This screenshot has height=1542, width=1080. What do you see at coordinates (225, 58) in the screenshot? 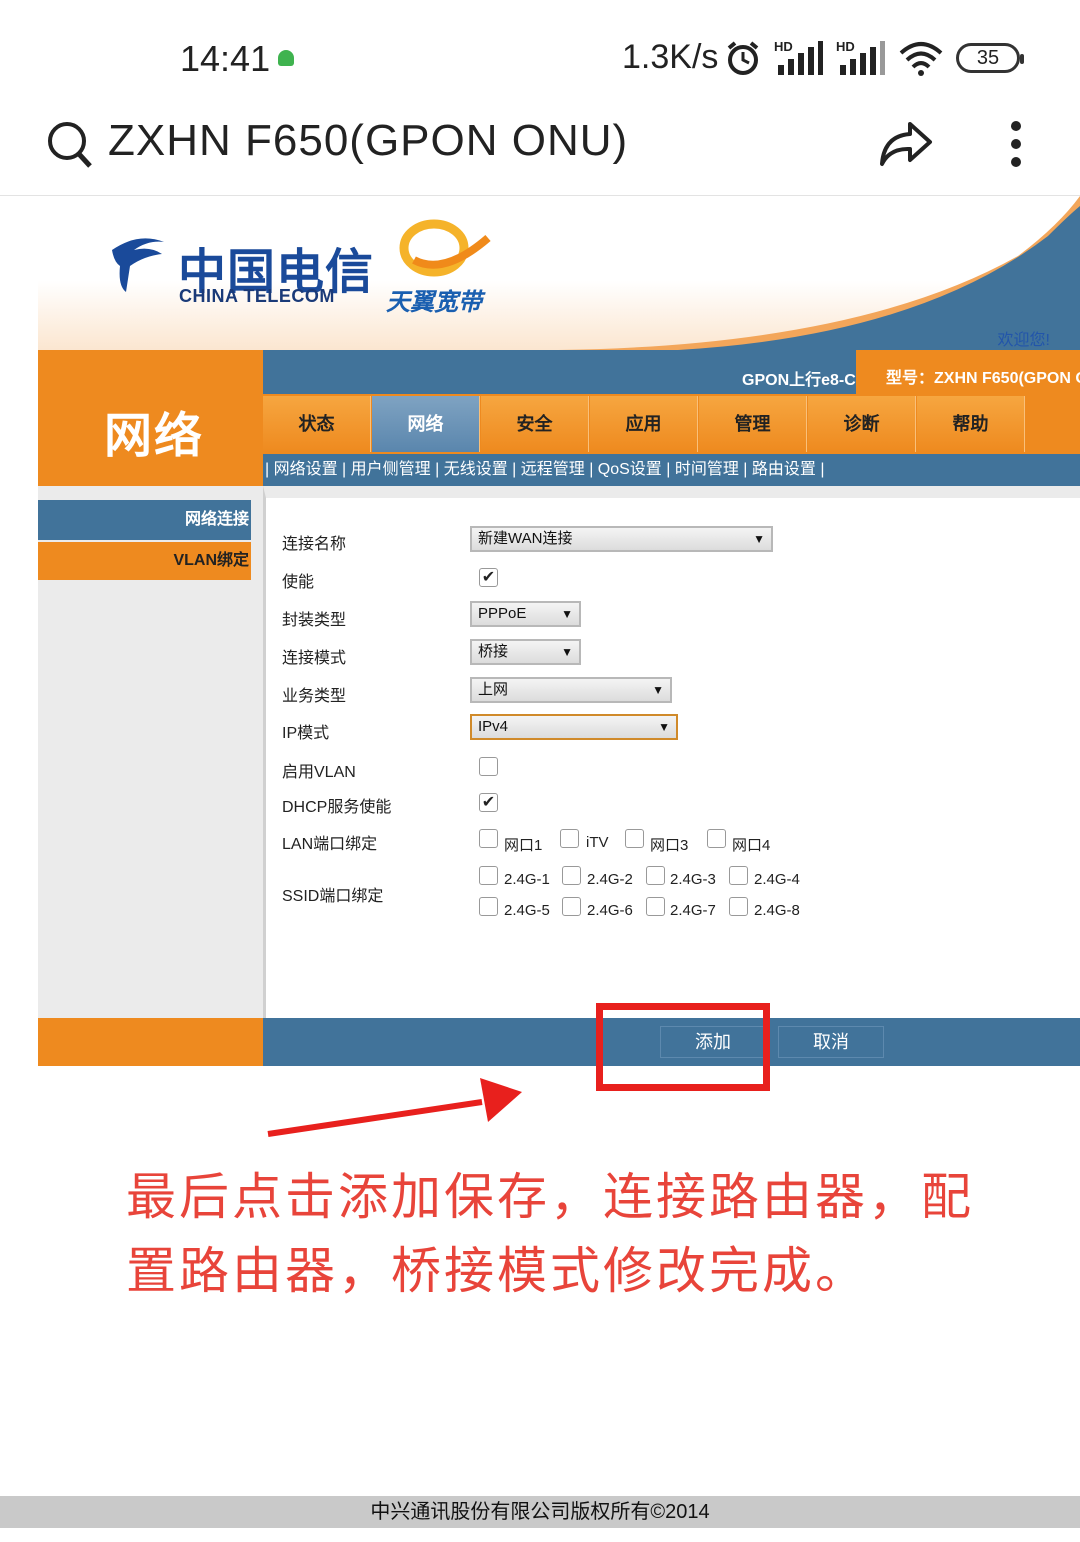
I see `status-time: 14:41` at bounding box center [225, 58].